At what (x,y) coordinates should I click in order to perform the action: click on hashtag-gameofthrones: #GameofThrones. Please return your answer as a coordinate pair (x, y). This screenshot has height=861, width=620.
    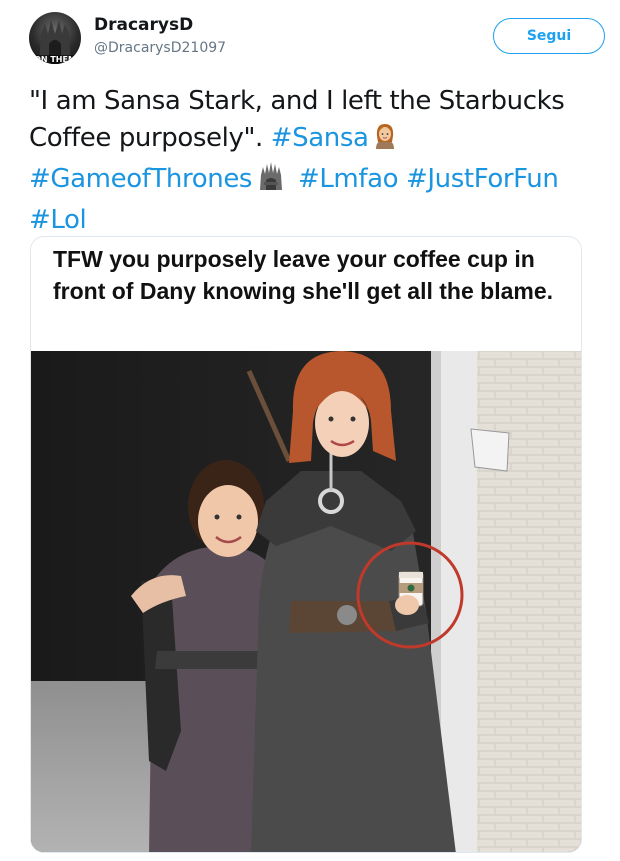
    Looking at the image, I should click on (140, 179).